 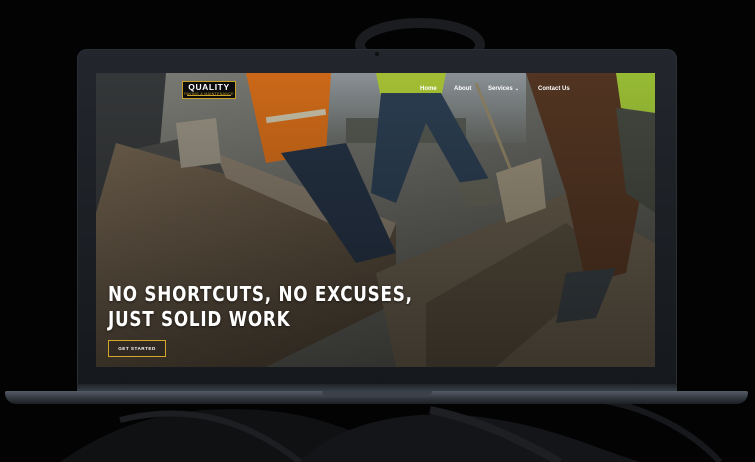 What do you see at coordinates (260, 294) in the screenshot?
I see `hero-headline-line1: NO SHORTCUTS, NO EXCUSES,` at bounding box center [260, 294].